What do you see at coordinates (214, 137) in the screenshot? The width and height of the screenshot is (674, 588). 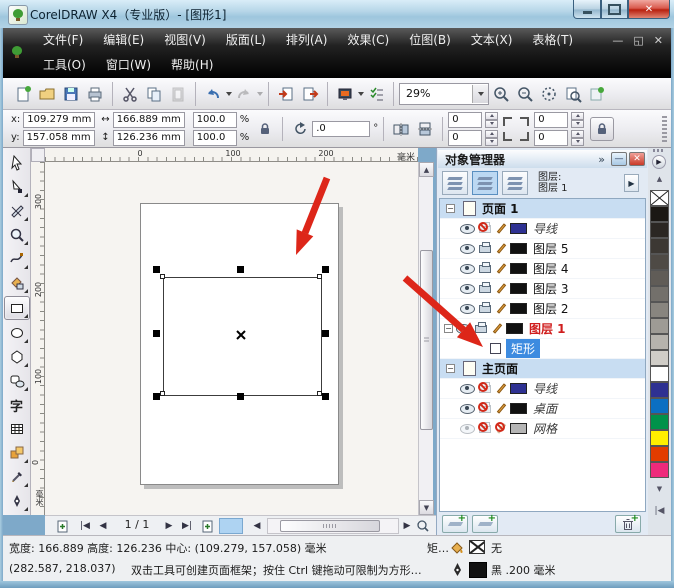 I see `scale-y-field: 100.0` at bounding box center [214, 137].